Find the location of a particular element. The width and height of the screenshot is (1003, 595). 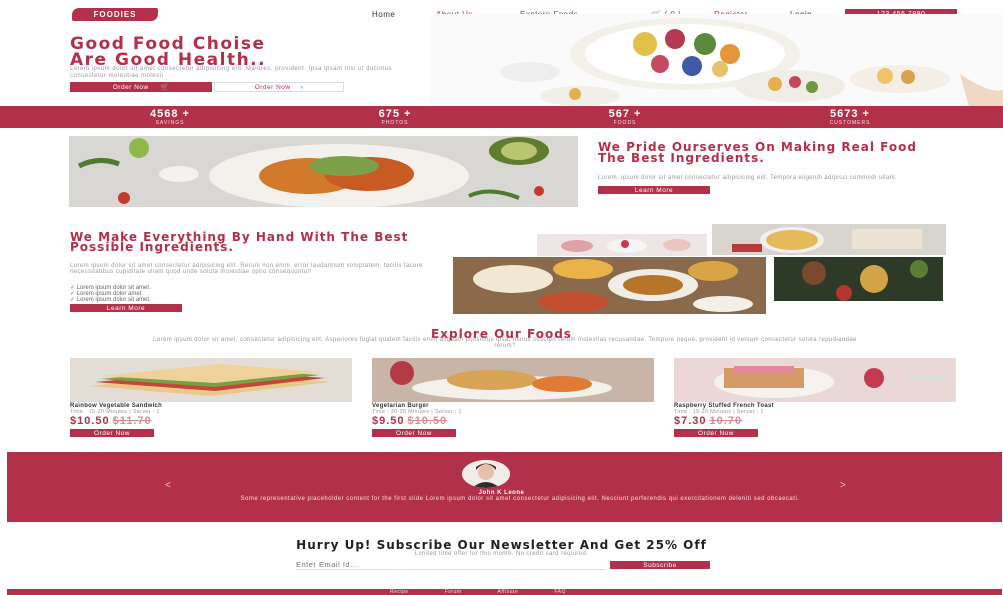

stat-savings: 4568 + SAVINGS is located at coordinates (170, 117).